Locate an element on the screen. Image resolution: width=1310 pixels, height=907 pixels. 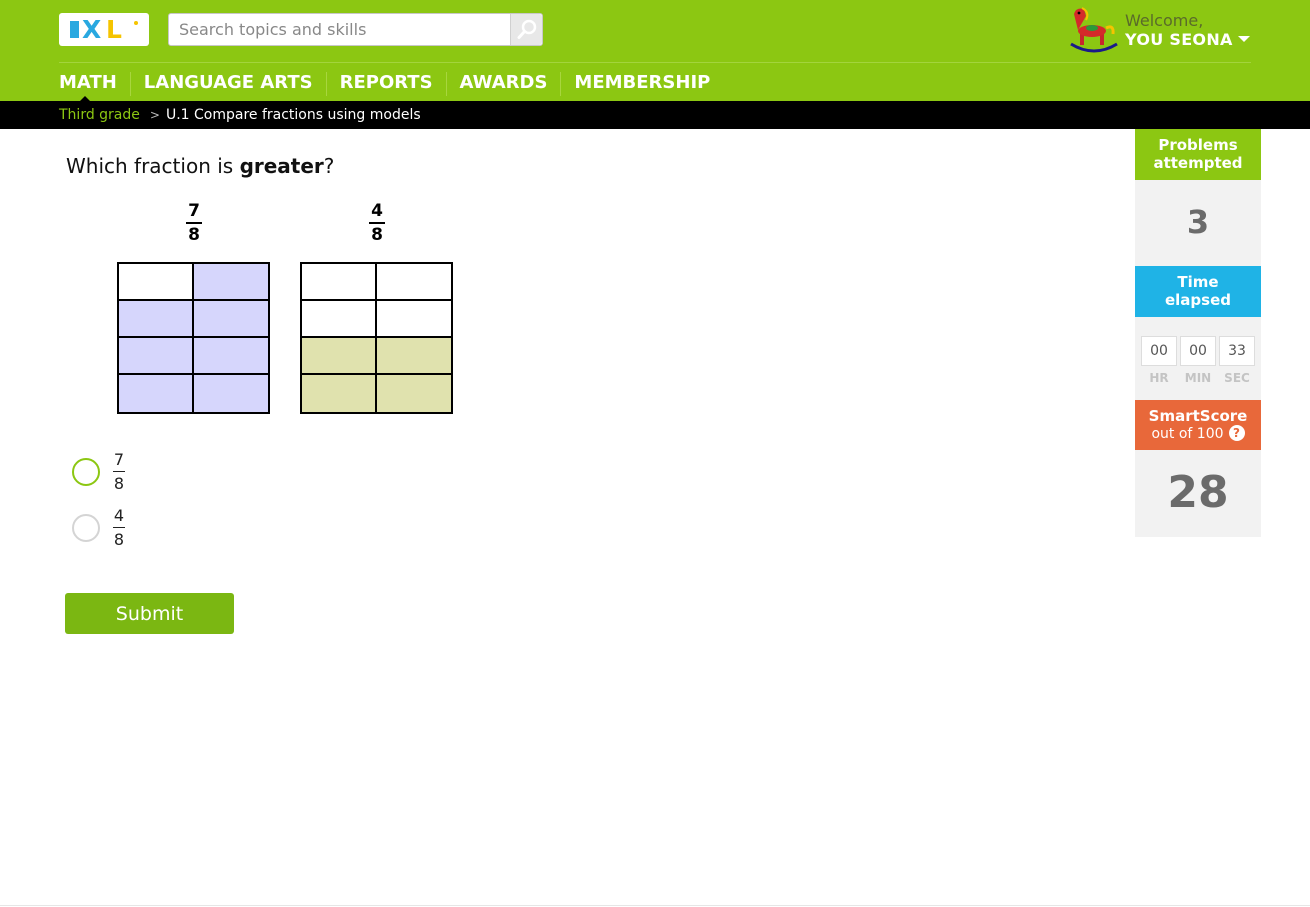
model-2-fraction-label: 48 is located at coordinates (377, 223).